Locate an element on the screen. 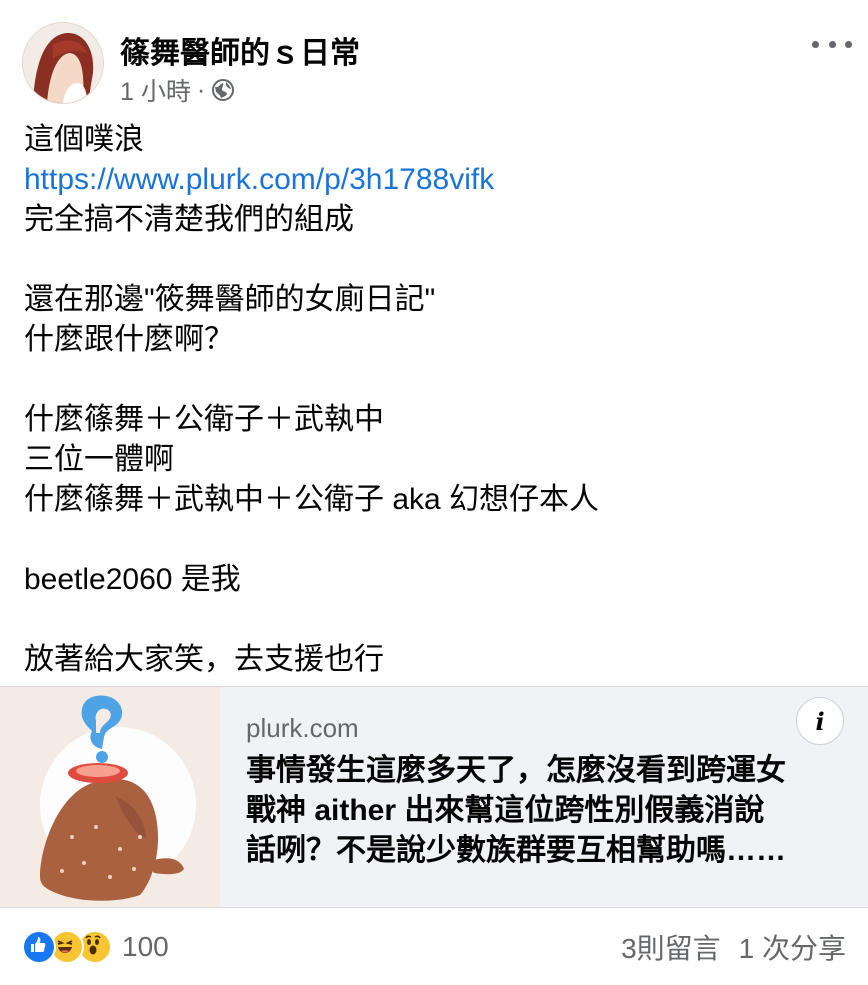  more-options-icon is located at coordinates (832, 44).